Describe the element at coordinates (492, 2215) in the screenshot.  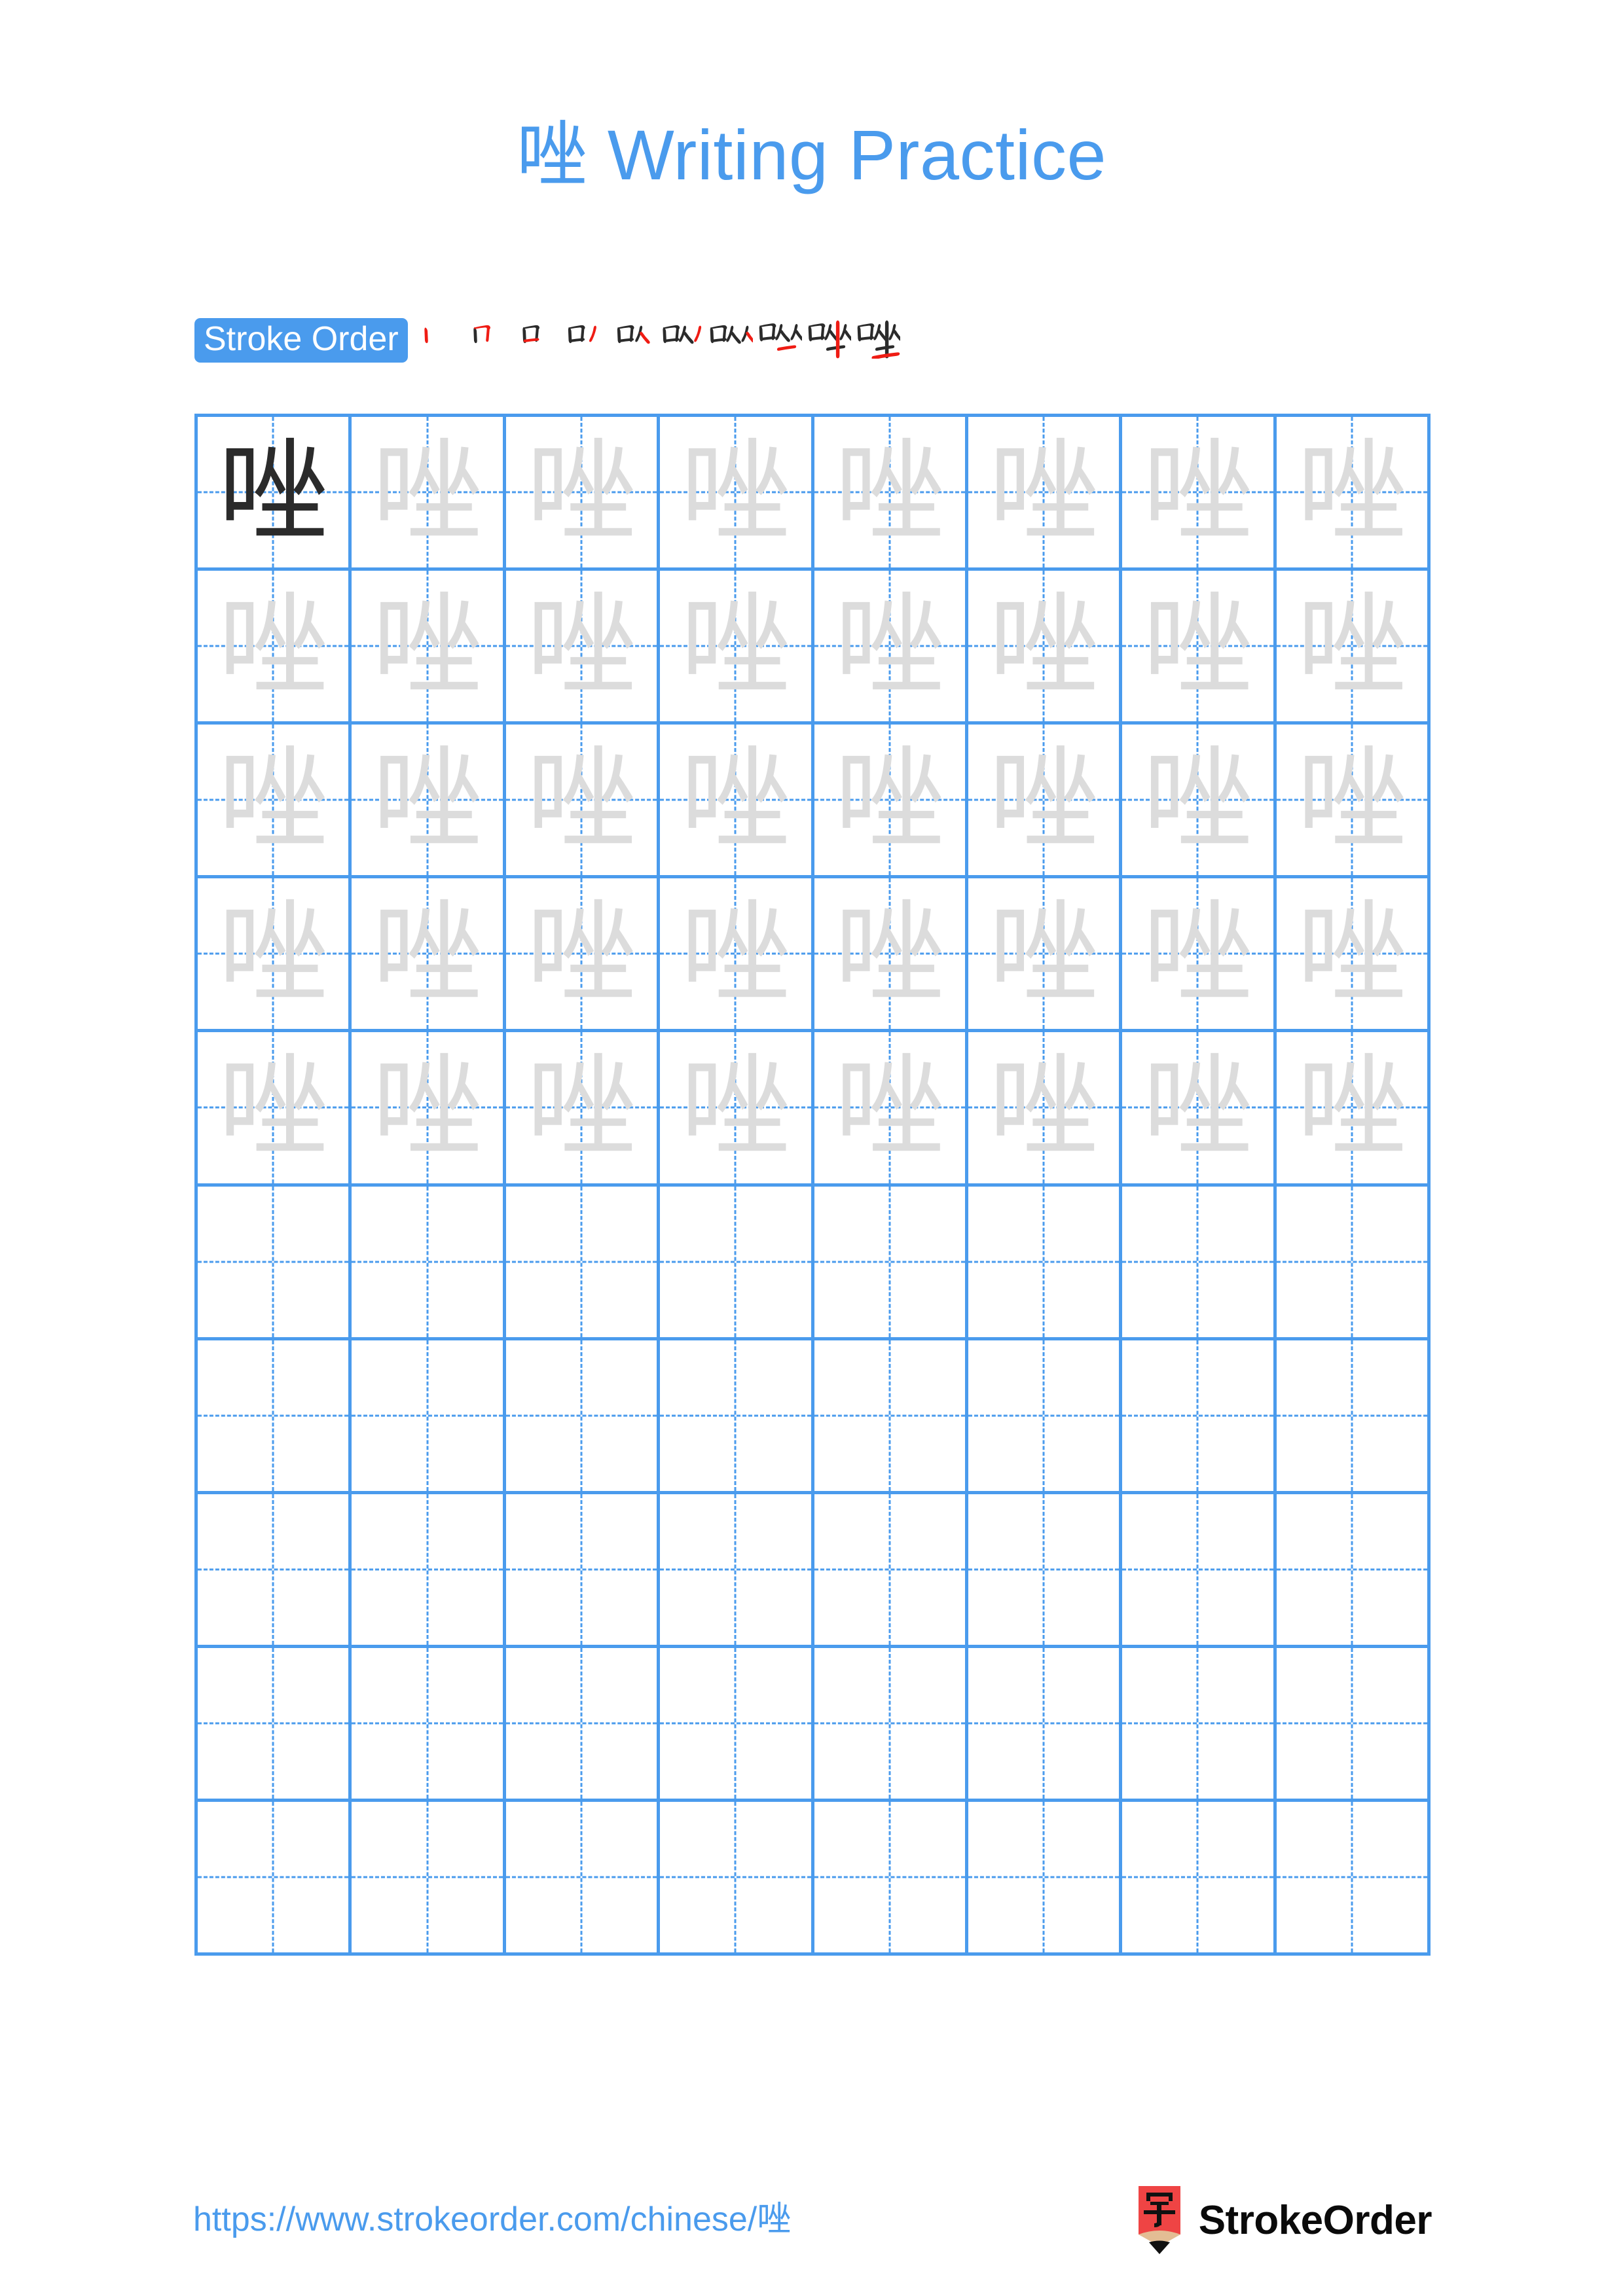
I see `footer-url-link: https://www.strokeorder.com/chinese/唑` at that location.